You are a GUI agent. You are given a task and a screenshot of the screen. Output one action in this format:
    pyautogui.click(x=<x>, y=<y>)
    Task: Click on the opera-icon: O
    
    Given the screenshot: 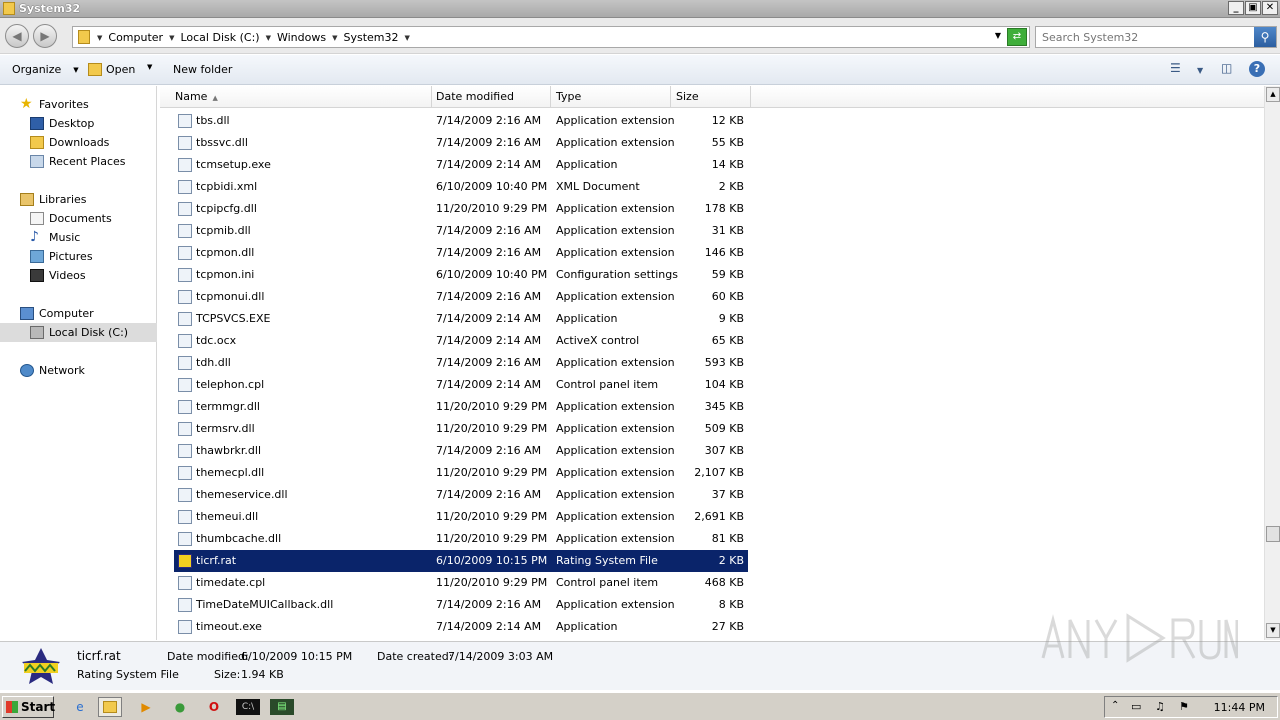 What is the action you would take?
    pyautogui.click(x=214, y=707)
    